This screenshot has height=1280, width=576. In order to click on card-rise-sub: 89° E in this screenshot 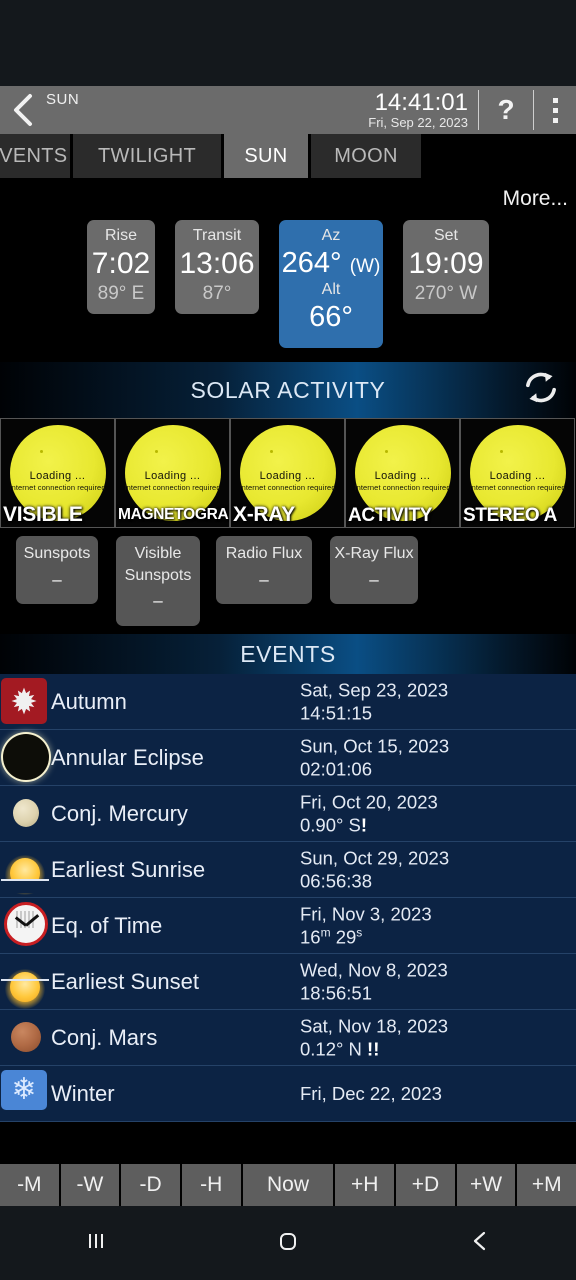, I will do `click(121, 293)`.